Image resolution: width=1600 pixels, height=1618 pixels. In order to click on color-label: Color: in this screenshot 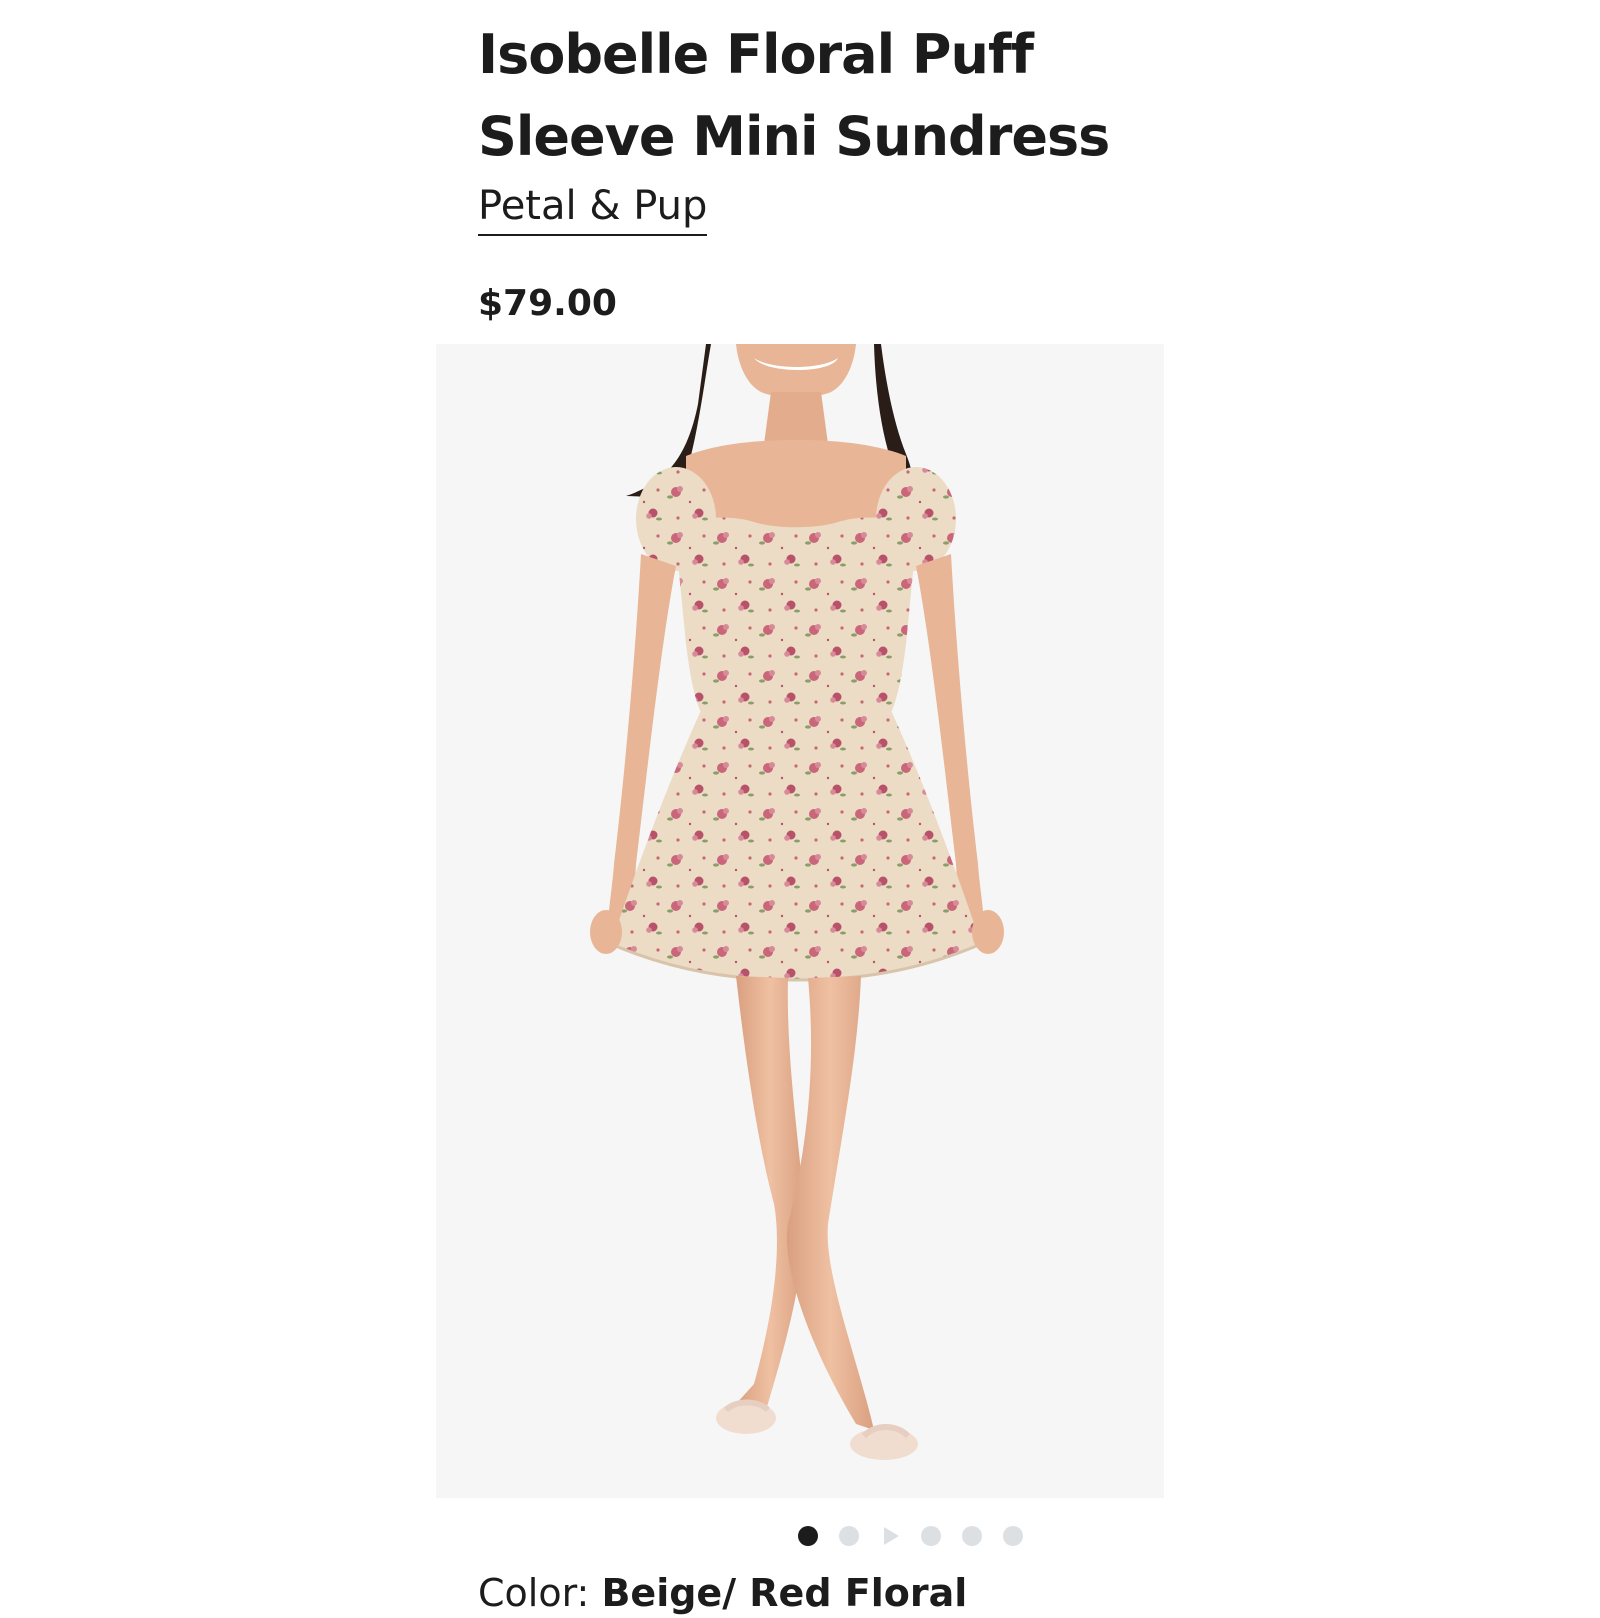, I will do `click(534, 1593)`.